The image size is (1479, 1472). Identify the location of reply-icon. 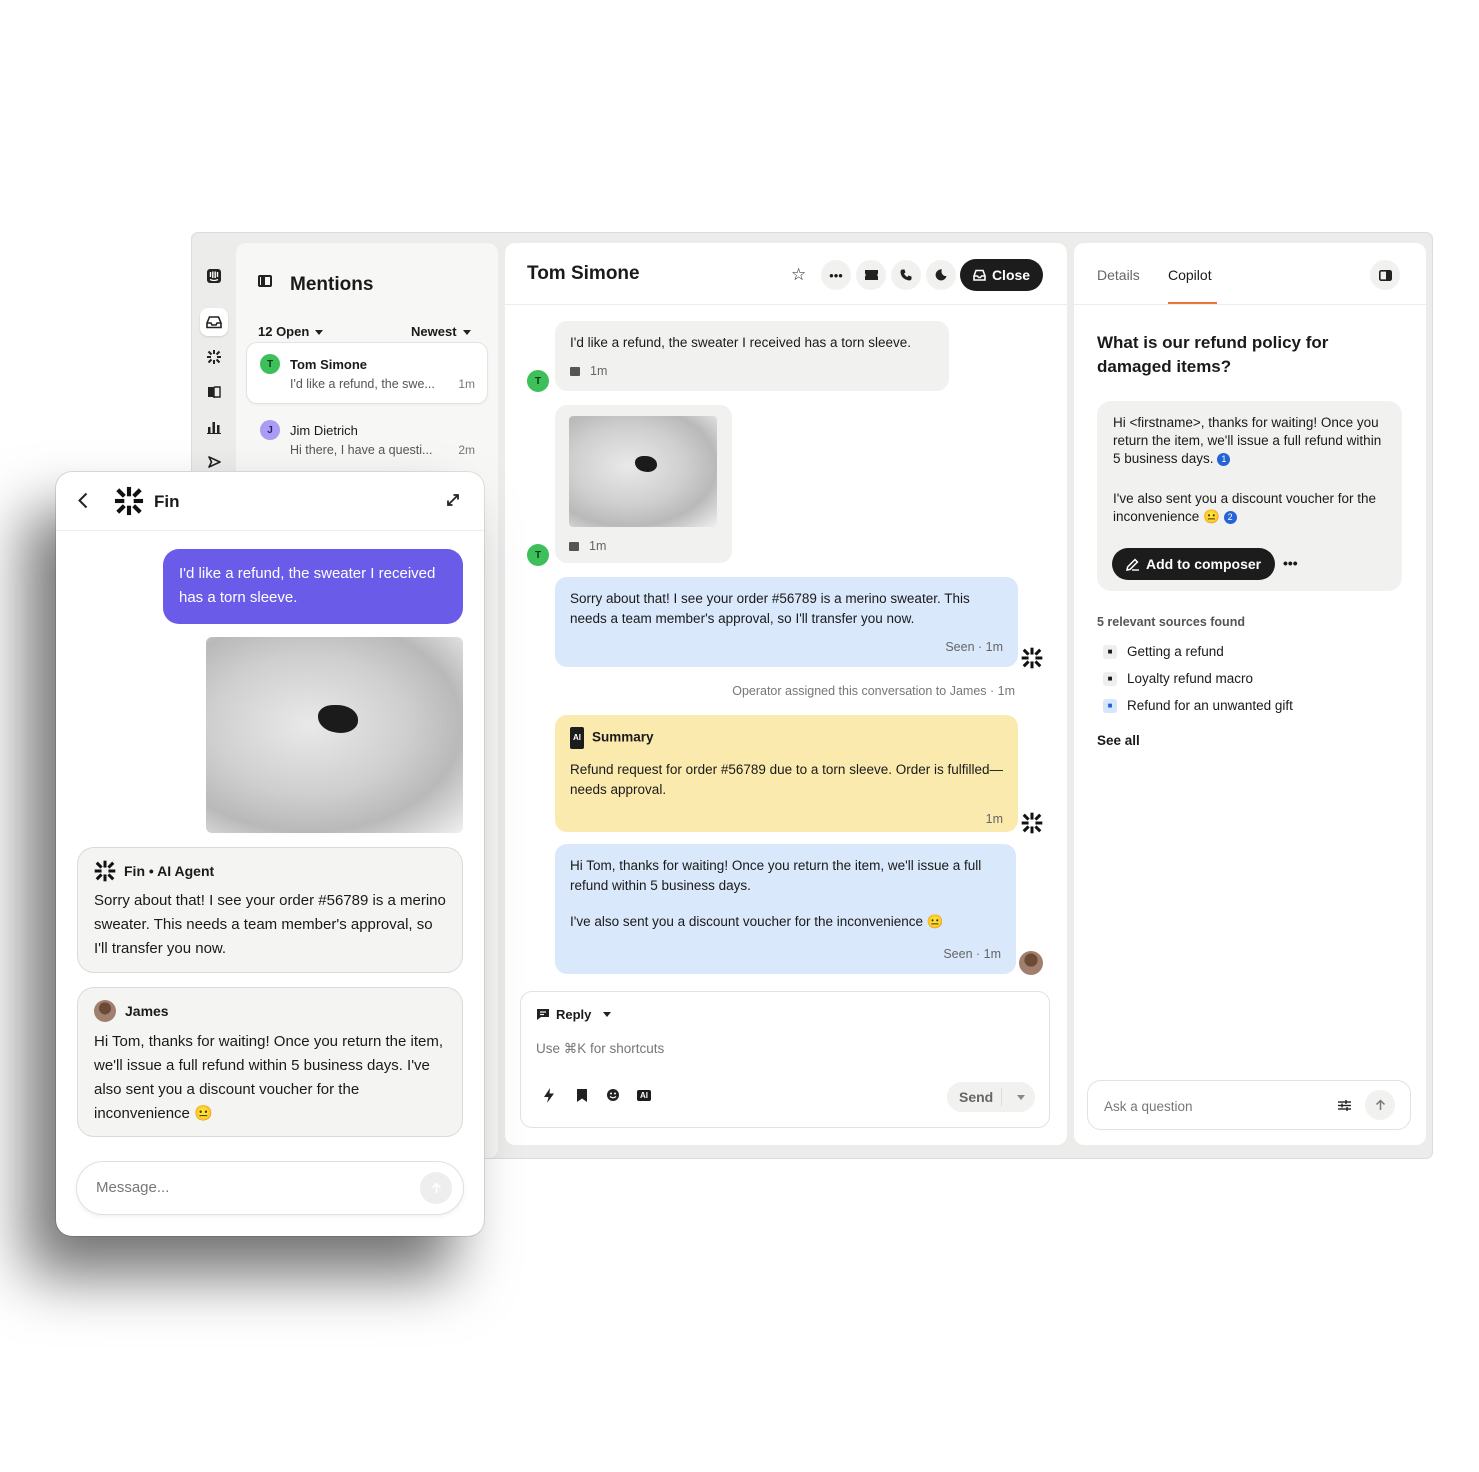
(543, 1014).